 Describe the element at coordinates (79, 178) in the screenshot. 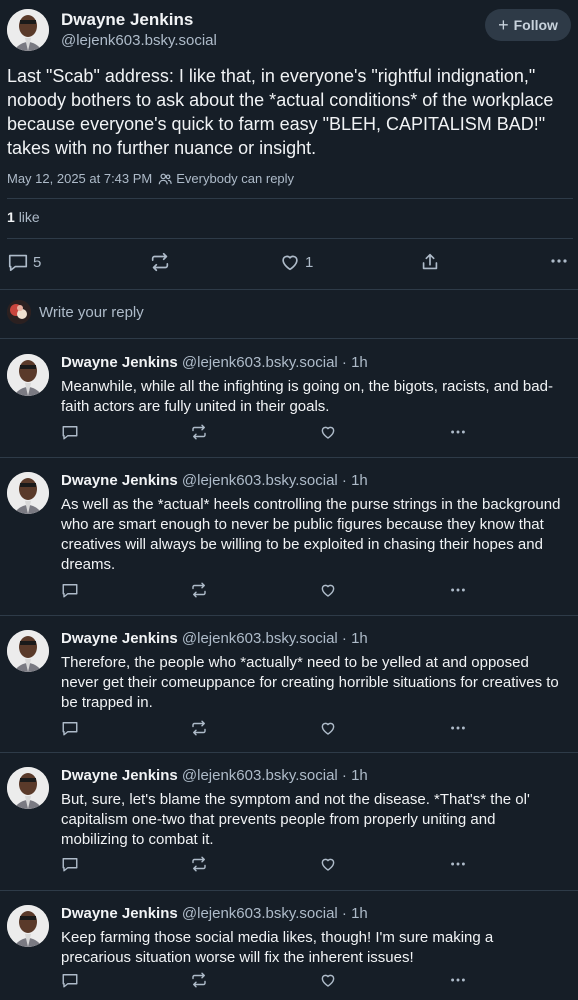

I see `post-timestamp: May 12, 2025 at 7:43 PM` at that location.